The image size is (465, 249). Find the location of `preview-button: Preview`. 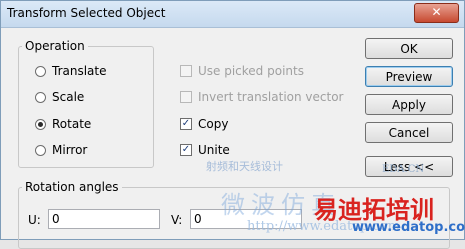

preview-button: Preview is located at coordinates (409, 76).